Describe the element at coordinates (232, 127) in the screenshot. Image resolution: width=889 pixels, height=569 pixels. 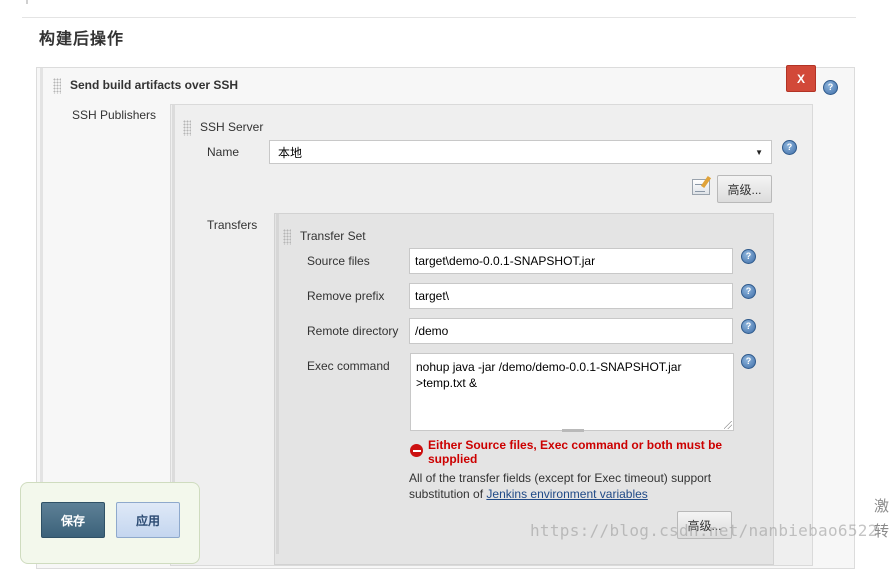
I see `ssh-server-title: SSH Server` at that location.